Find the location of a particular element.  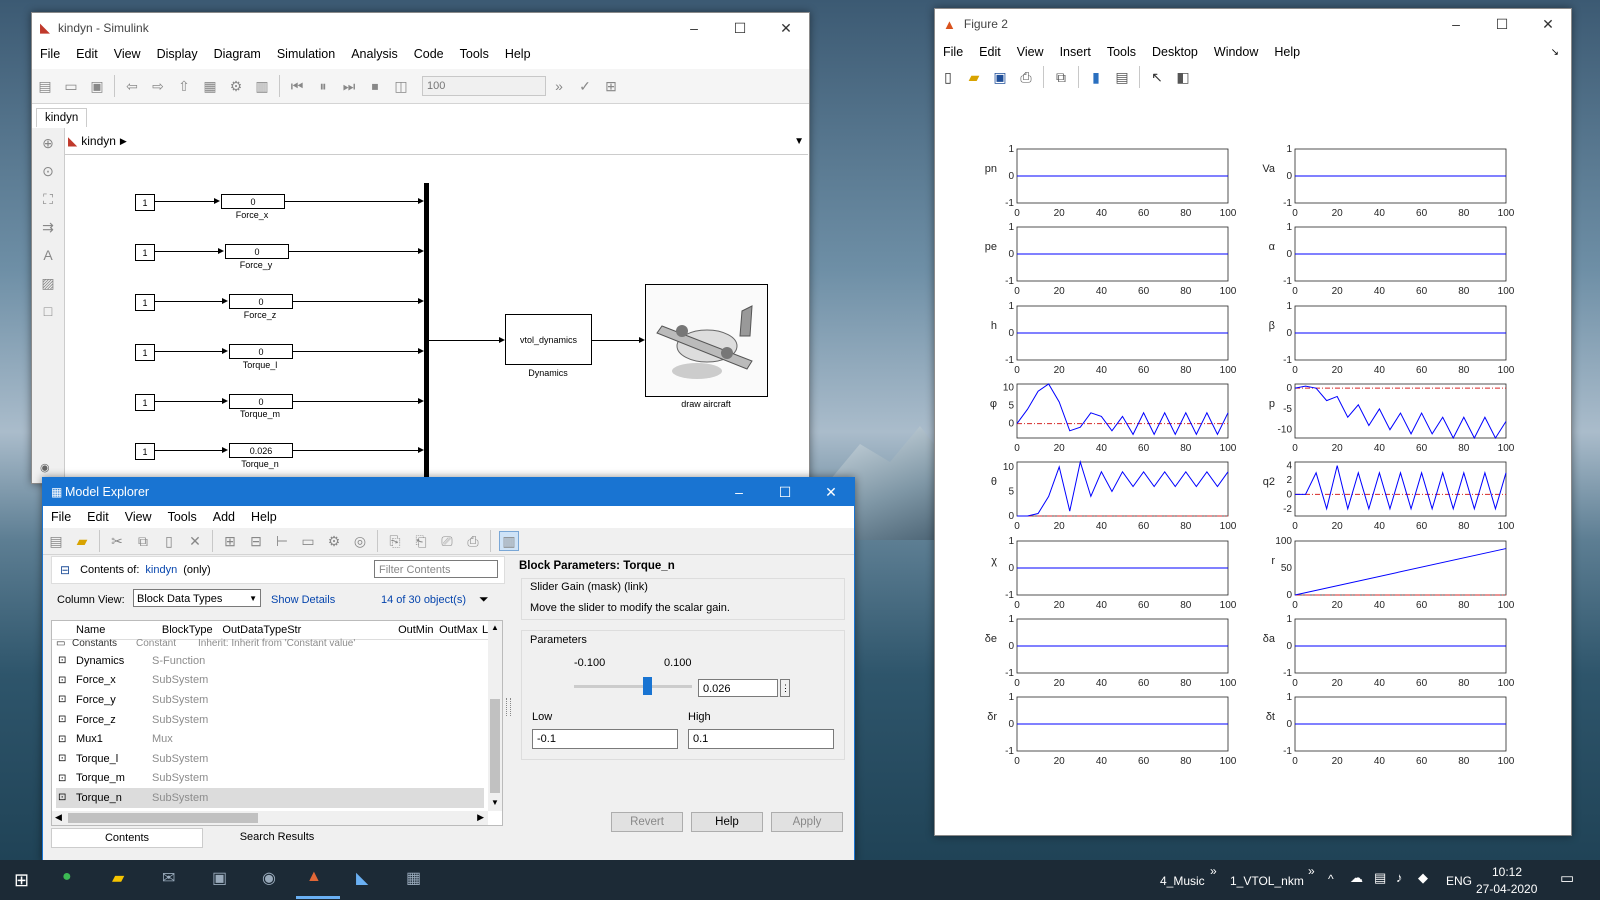

menu-analysis: Analysis is located at coordinates (374, 54).